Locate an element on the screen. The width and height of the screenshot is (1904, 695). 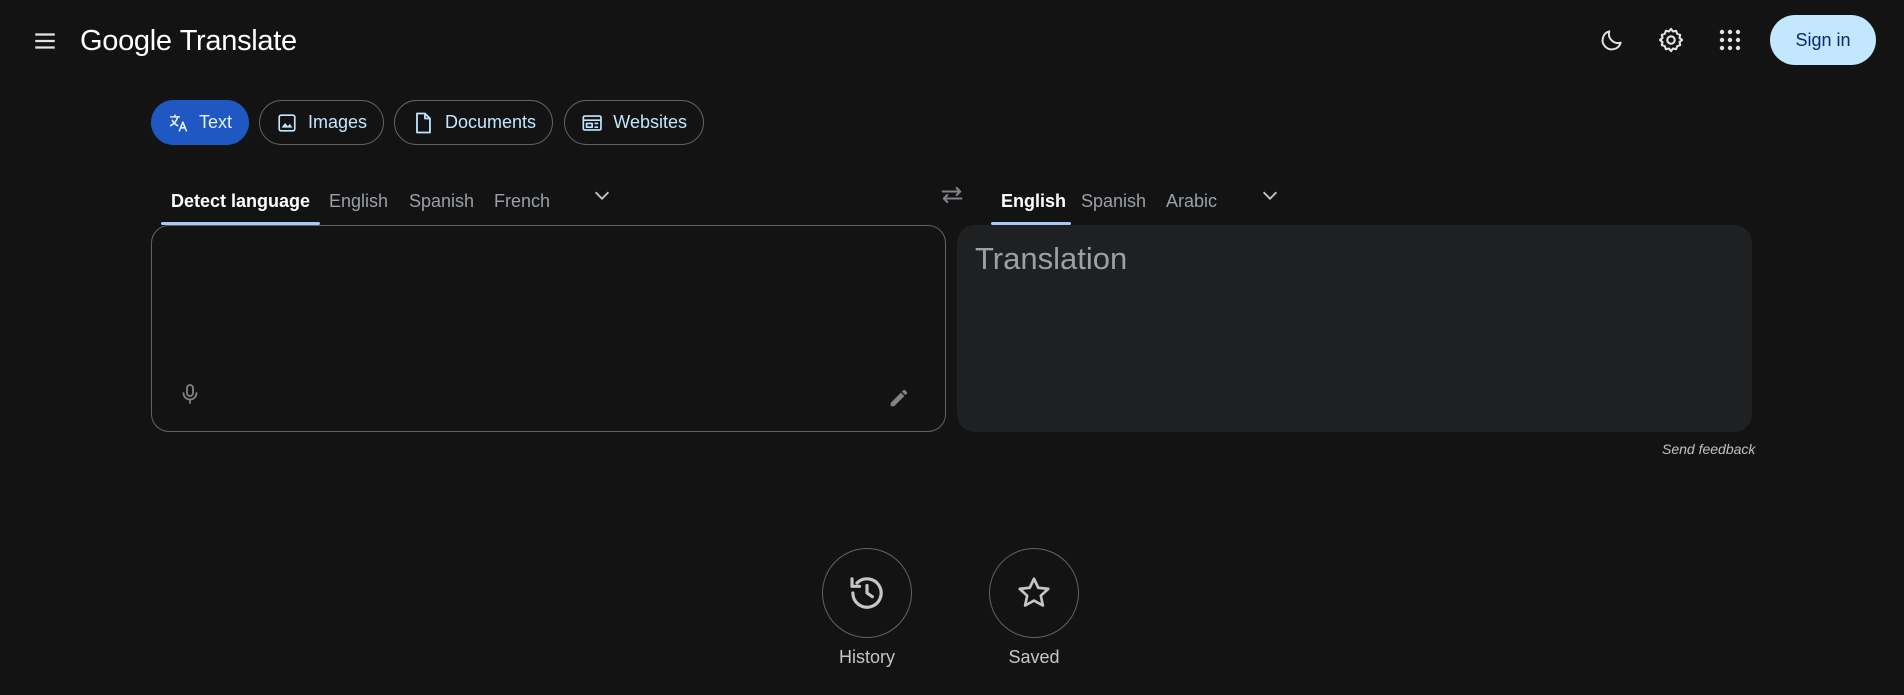
microphone-icon is located at coordinates (190, 394).